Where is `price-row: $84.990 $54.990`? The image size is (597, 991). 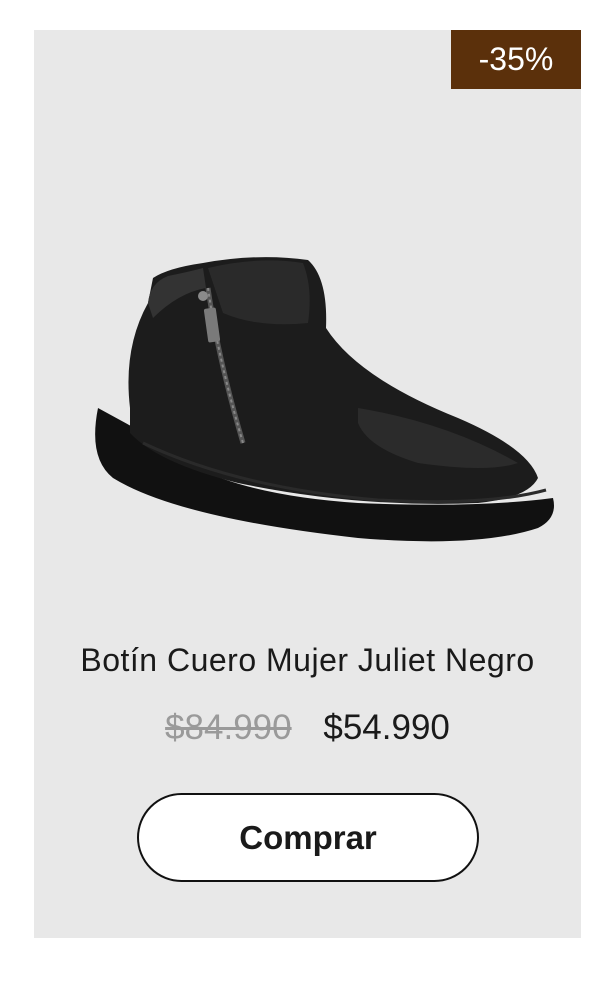
price-row: $84.990 $54.990 is located at coordinates (307, 728).